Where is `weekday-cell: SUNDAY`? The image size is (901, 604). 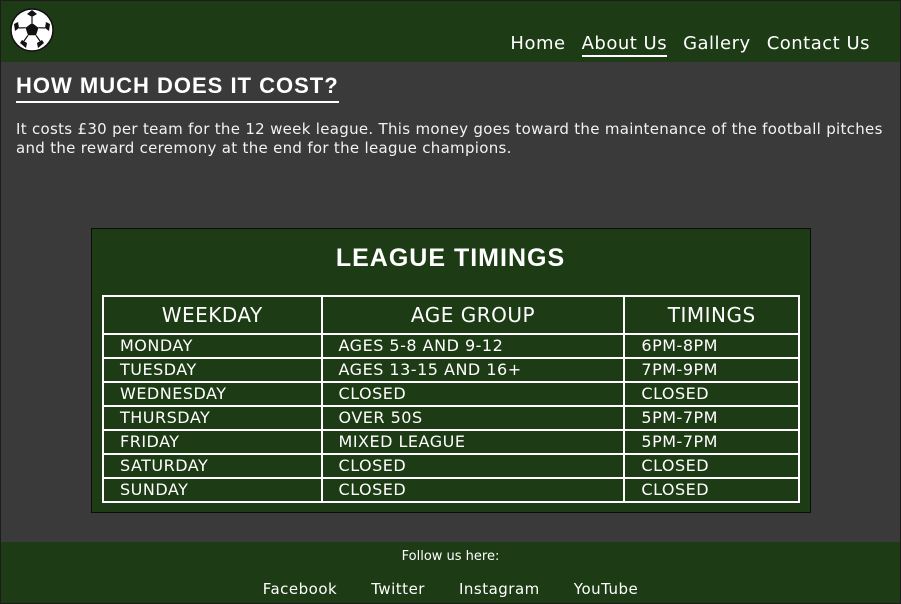 weekday-cell: SUNDAY is located at coordinates (212, 490).